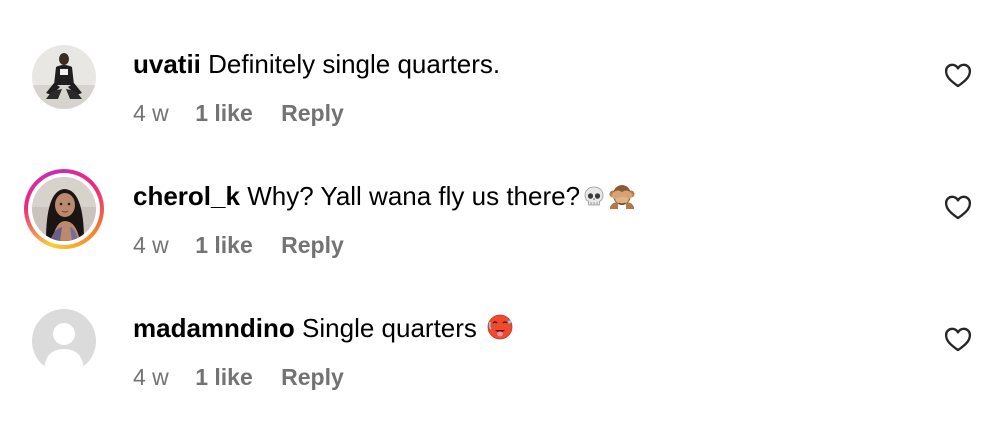 The image size is (994, 427). I want to click on default-avatar, so click(64, 341).